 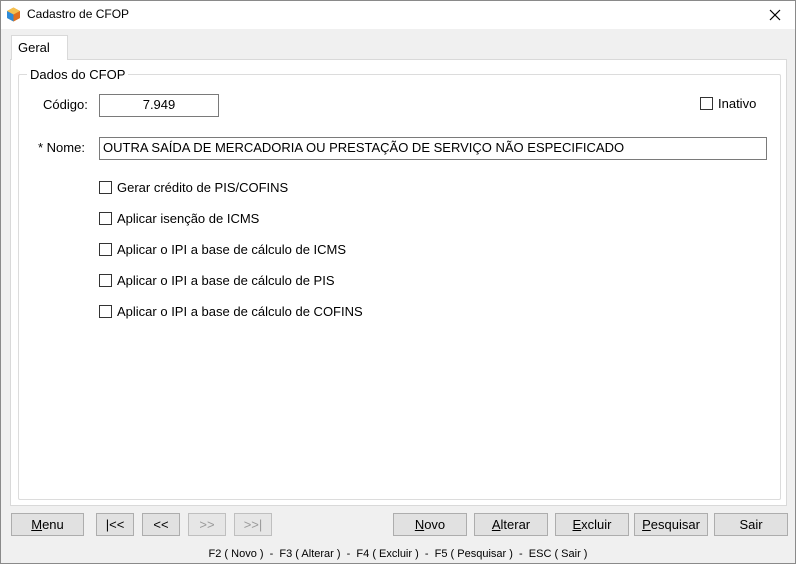 I want to click on inativo-checkbox: Inativo, so click(x=728, y=103).